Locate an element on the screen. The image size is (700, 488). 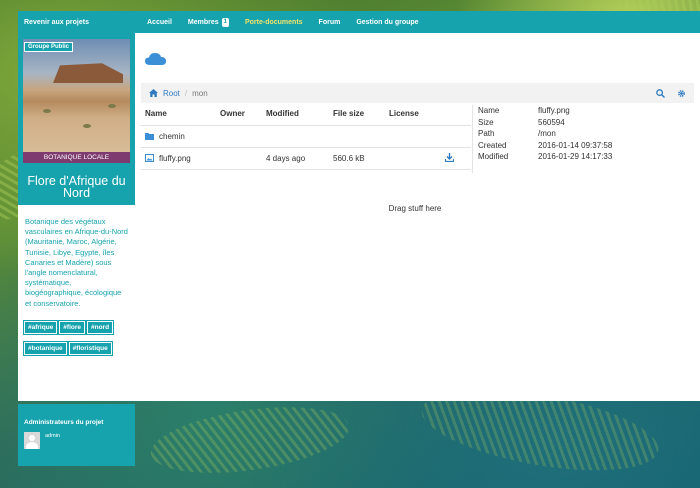
nav-accueil: Accueil is located at coordinates (159, 22).